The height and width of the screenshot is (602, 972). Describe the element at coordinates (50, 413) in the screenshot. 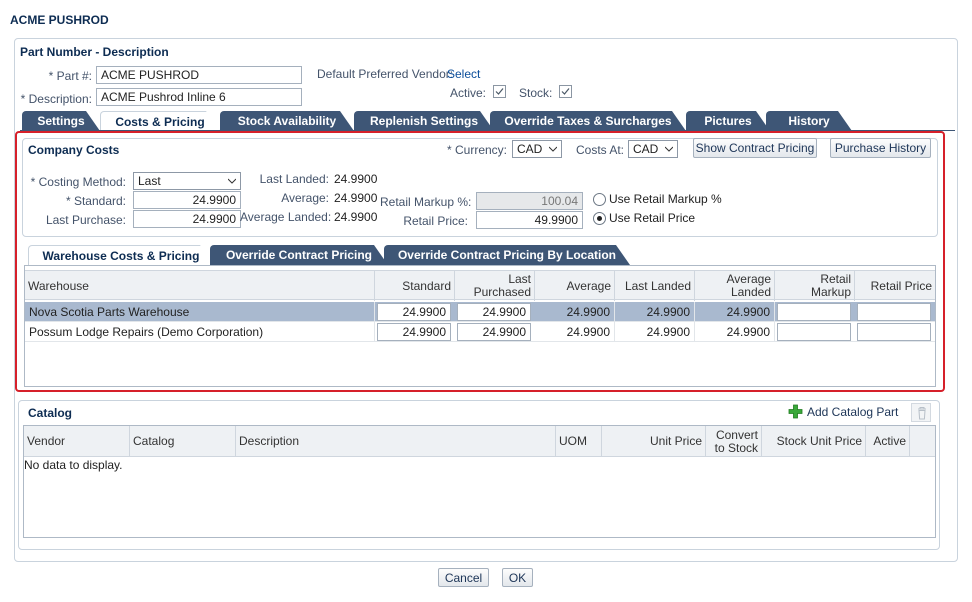

I see `catalog-title: Catalog` at that location.